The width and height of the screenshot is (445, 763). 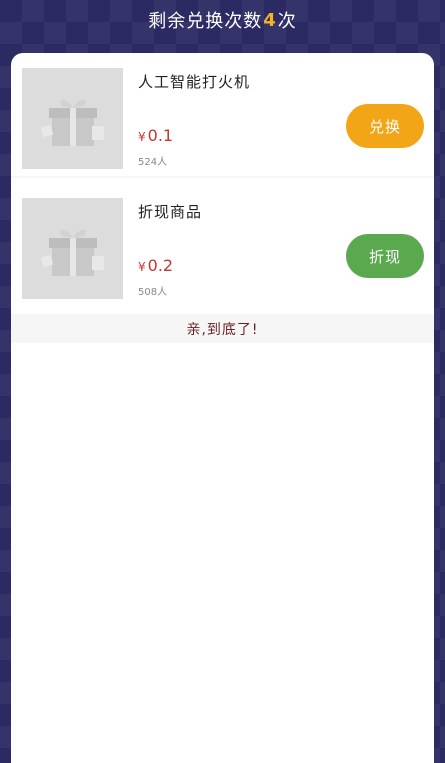 What do you see at coordinates (222, 241) in the screenshot?
I see `list-item: 折现商品 ¥0.2 508人 折现` at bounding box center [222, 241].